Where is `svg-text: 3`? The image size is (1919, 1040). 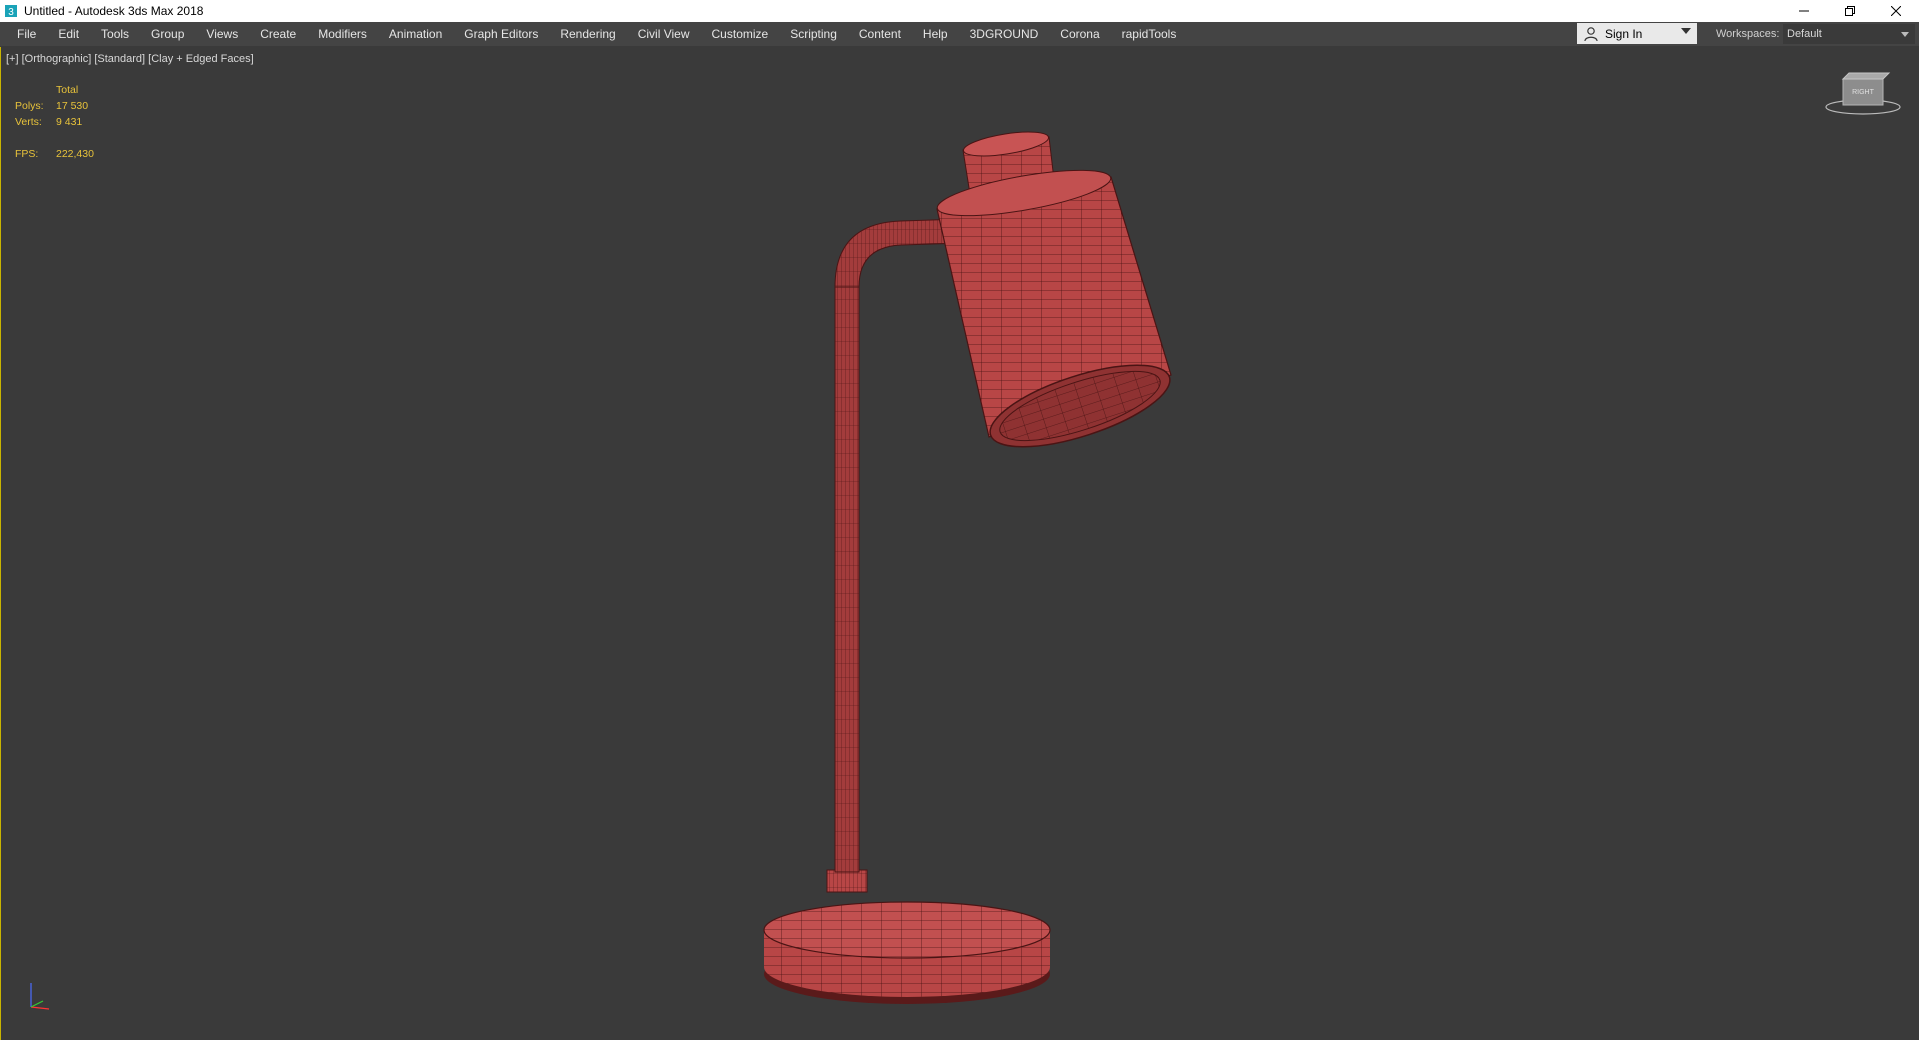
svg-text: 3 is located at coordinates (11, 12).